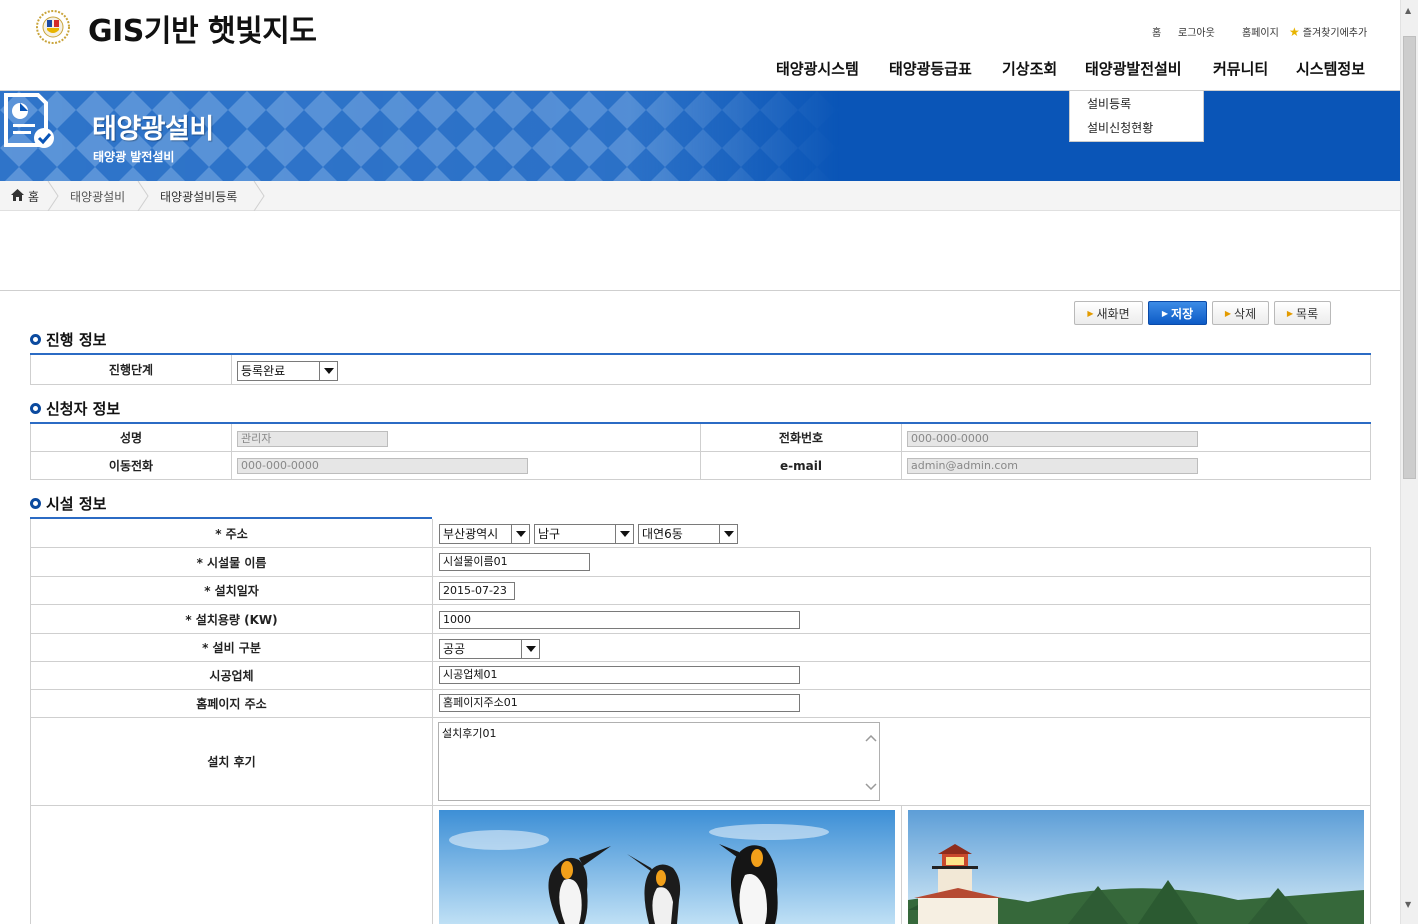 The height and width of the screenshot is (924, 1418). What do you see at coordinates (800, 437) in the screenshot?
I see `phone-label: 전화번호` at bounding box center [800, 437].